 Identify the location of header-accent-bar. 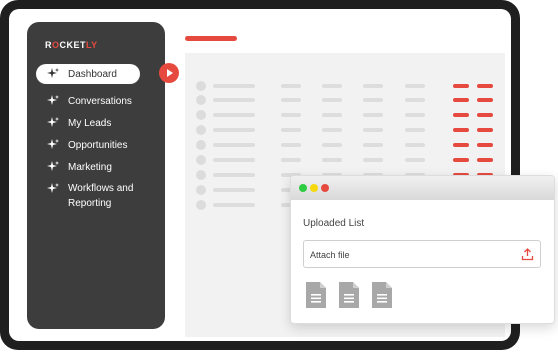
(211, 38).